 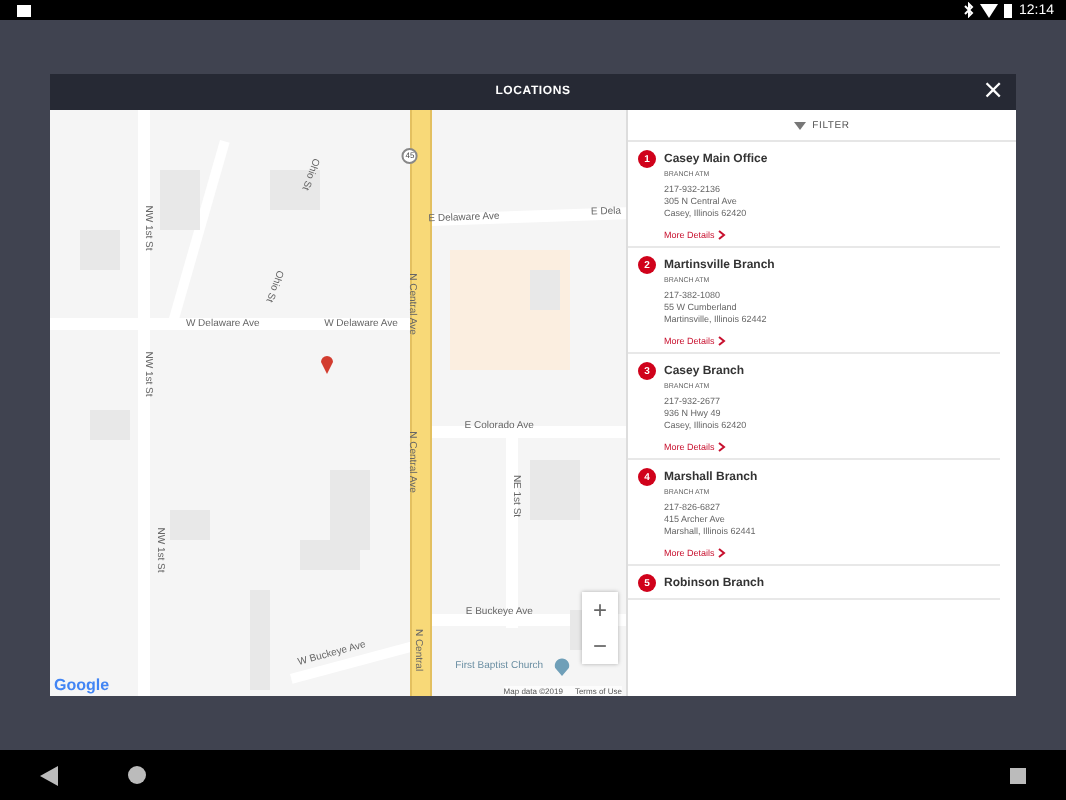 What do you see at coordinates (49, 775) in the screenshot?
I see `back-icon` at bounding box center [49, 775].